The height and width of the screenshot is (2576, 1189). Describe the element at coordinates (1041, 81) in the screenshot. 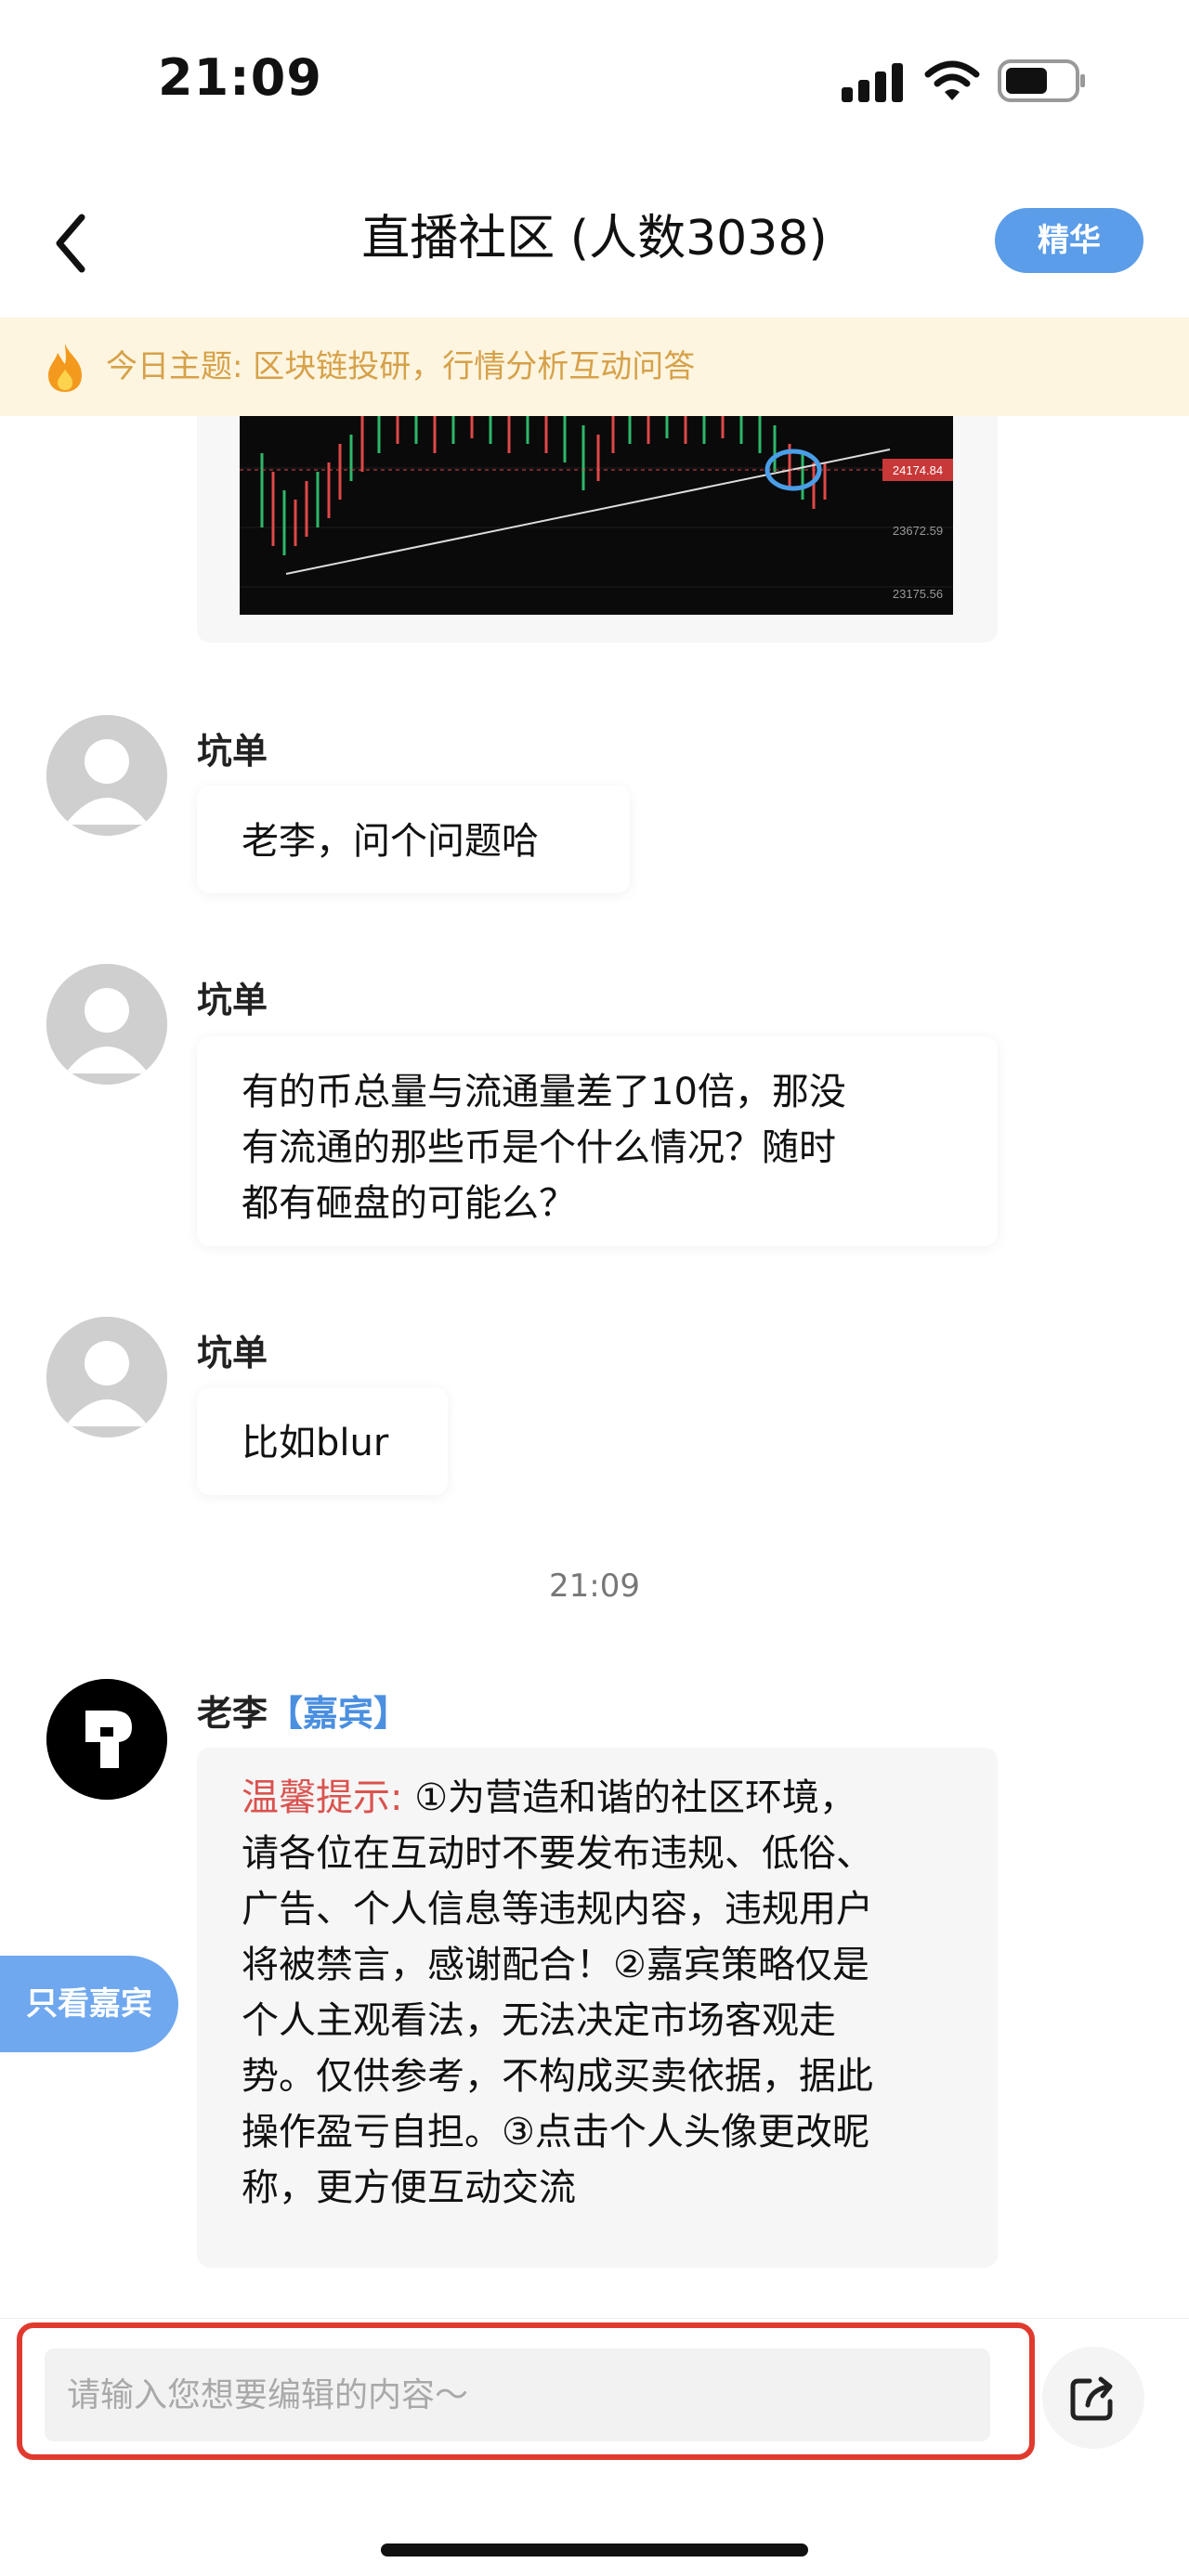

I see `battery-icon` at that location.